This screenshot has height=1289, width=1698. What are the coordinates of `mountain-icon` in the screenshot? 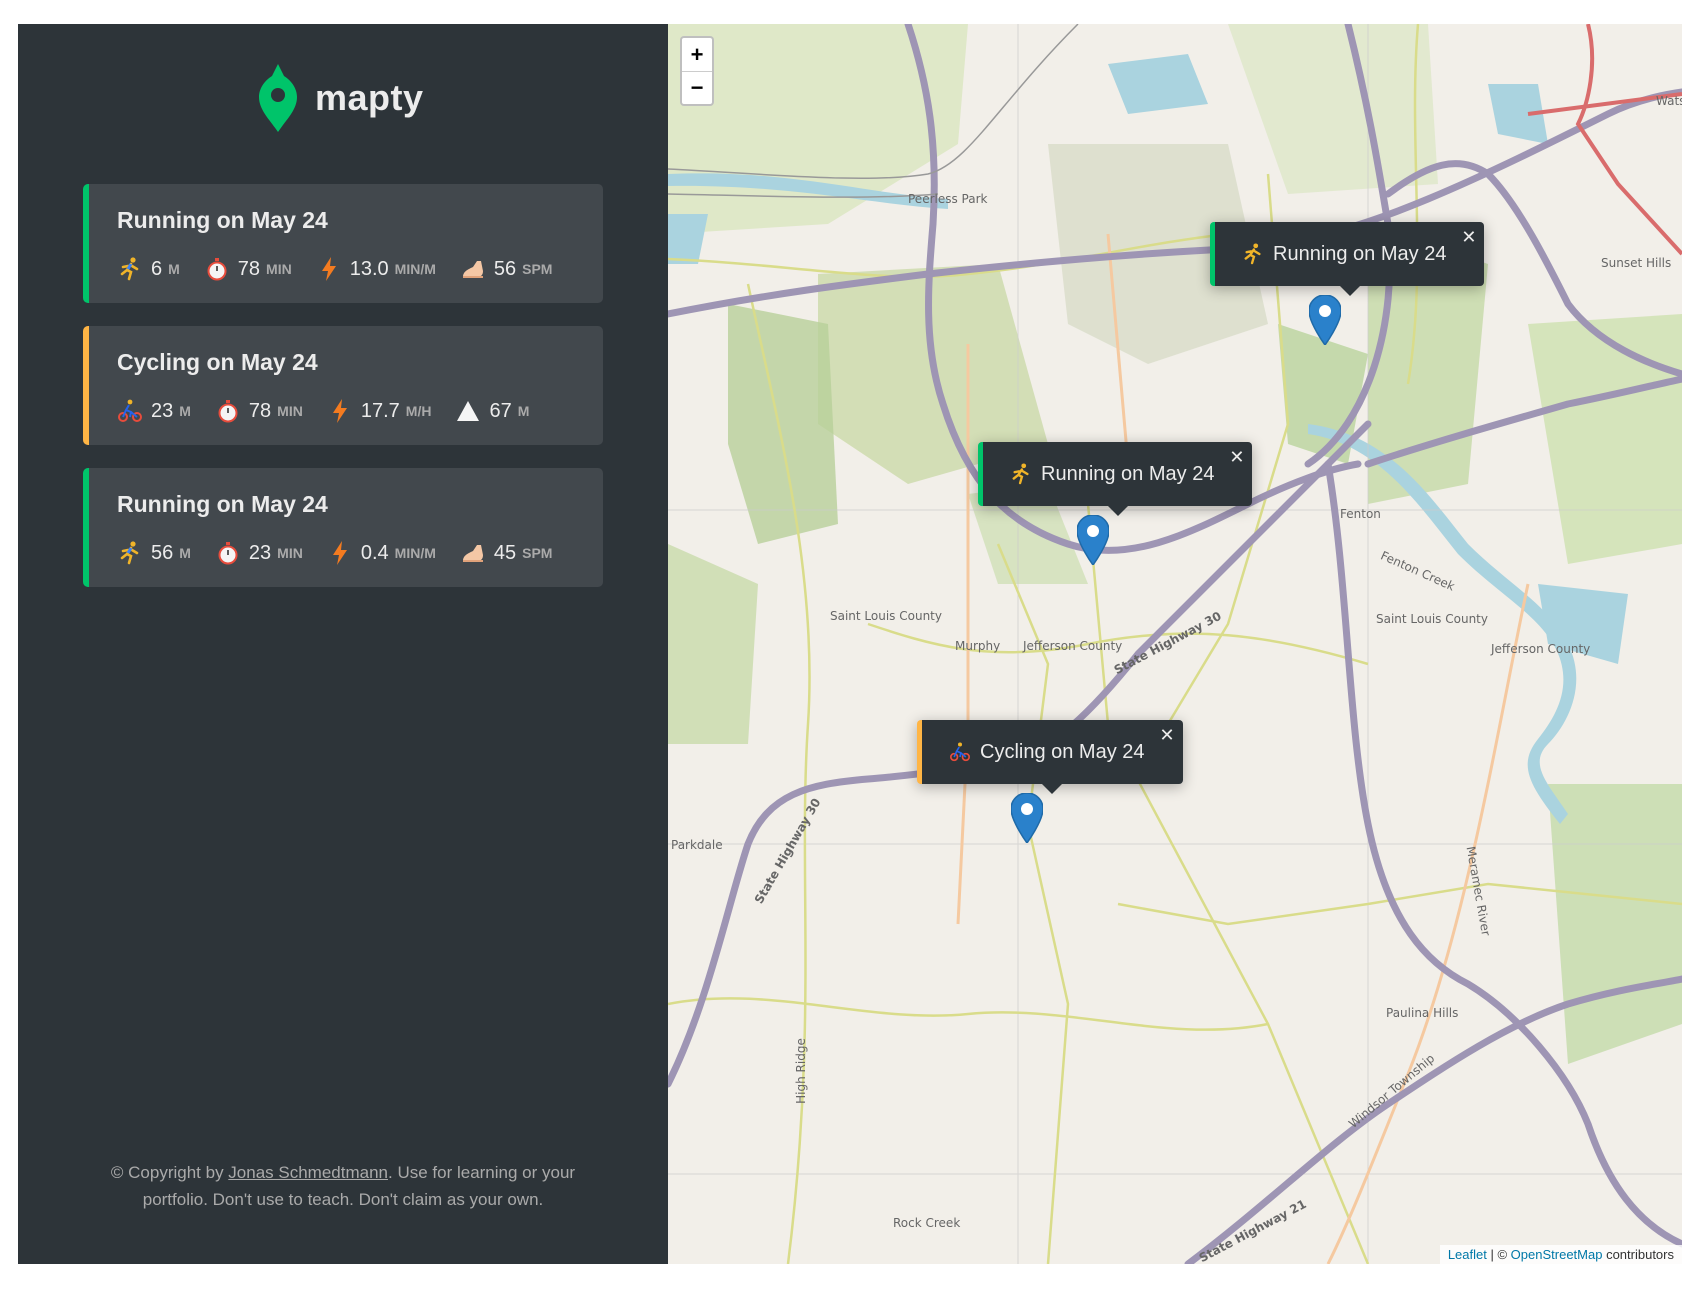 It's located at (468, 411).